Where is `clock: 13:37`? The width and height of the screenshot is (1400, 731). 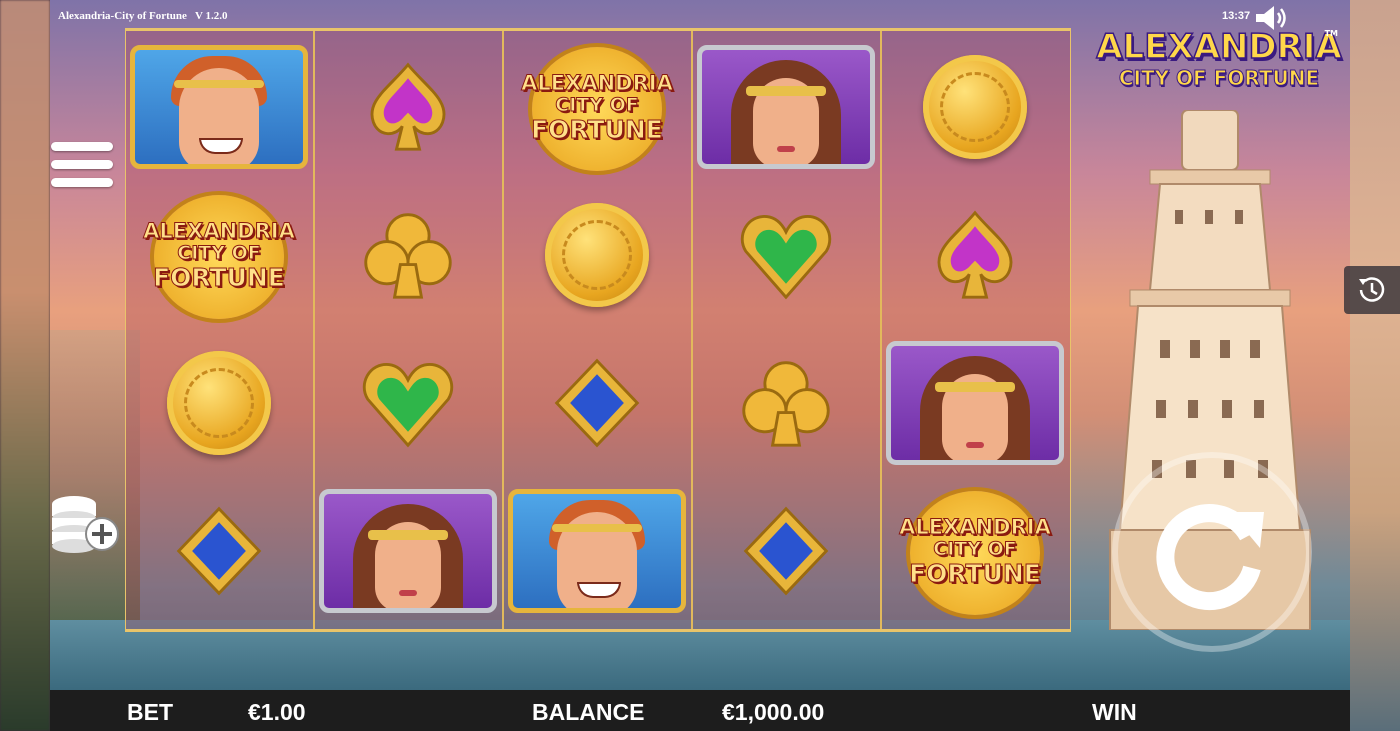 clock: 13:37 is located at coordinates (1236, 16).